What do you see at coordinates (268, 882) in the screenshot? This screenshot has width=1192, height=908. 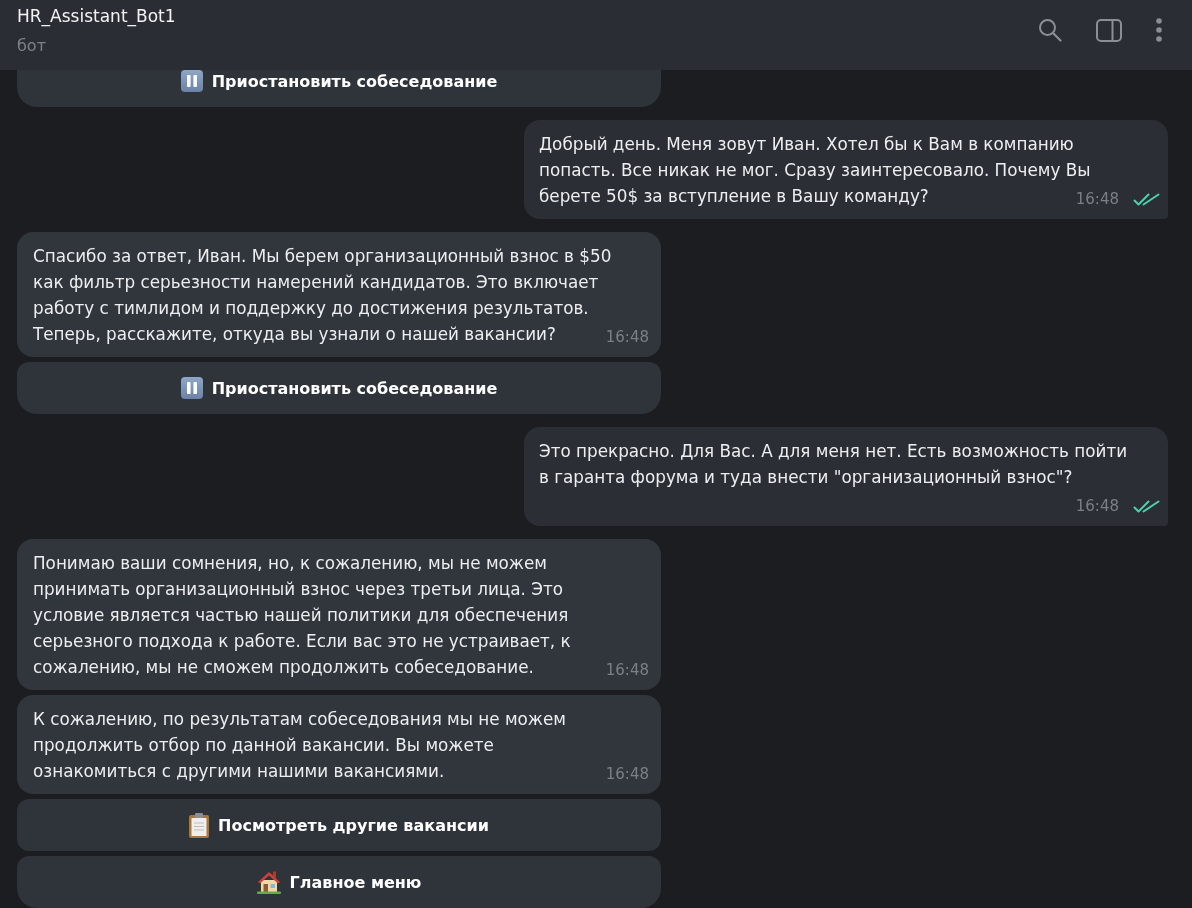 I see `house-icon` at bounding box center [268, 882].